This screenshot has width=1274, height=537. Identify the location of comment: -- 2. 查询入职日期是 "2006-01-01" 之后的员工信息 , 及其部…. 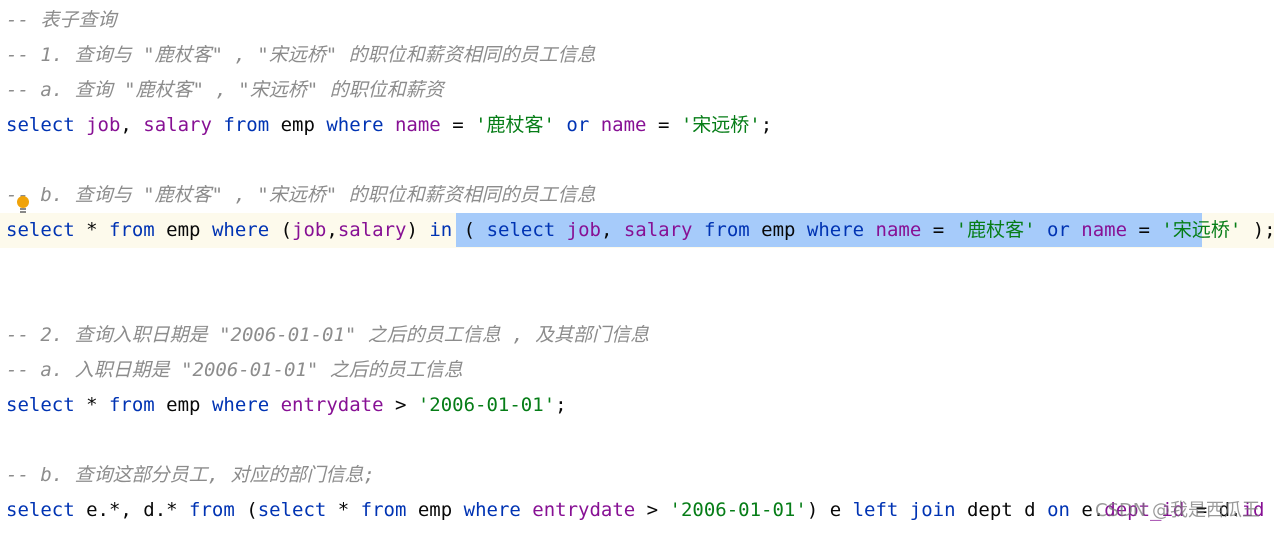
(328, 335).